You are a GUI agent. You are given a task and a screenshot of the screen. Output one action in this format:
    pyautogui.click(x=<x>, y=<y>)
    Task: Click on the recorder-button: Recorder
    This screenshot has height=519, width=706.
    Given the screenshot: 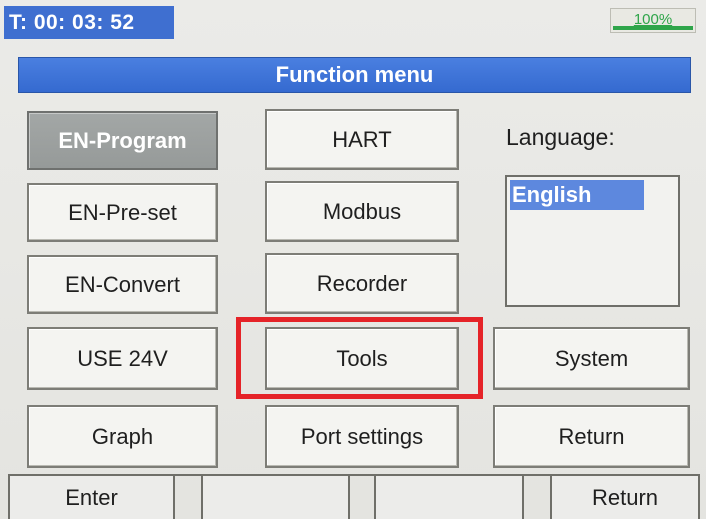 What is the action you would take?
    pyautogui.click(x=362, y=283)
    